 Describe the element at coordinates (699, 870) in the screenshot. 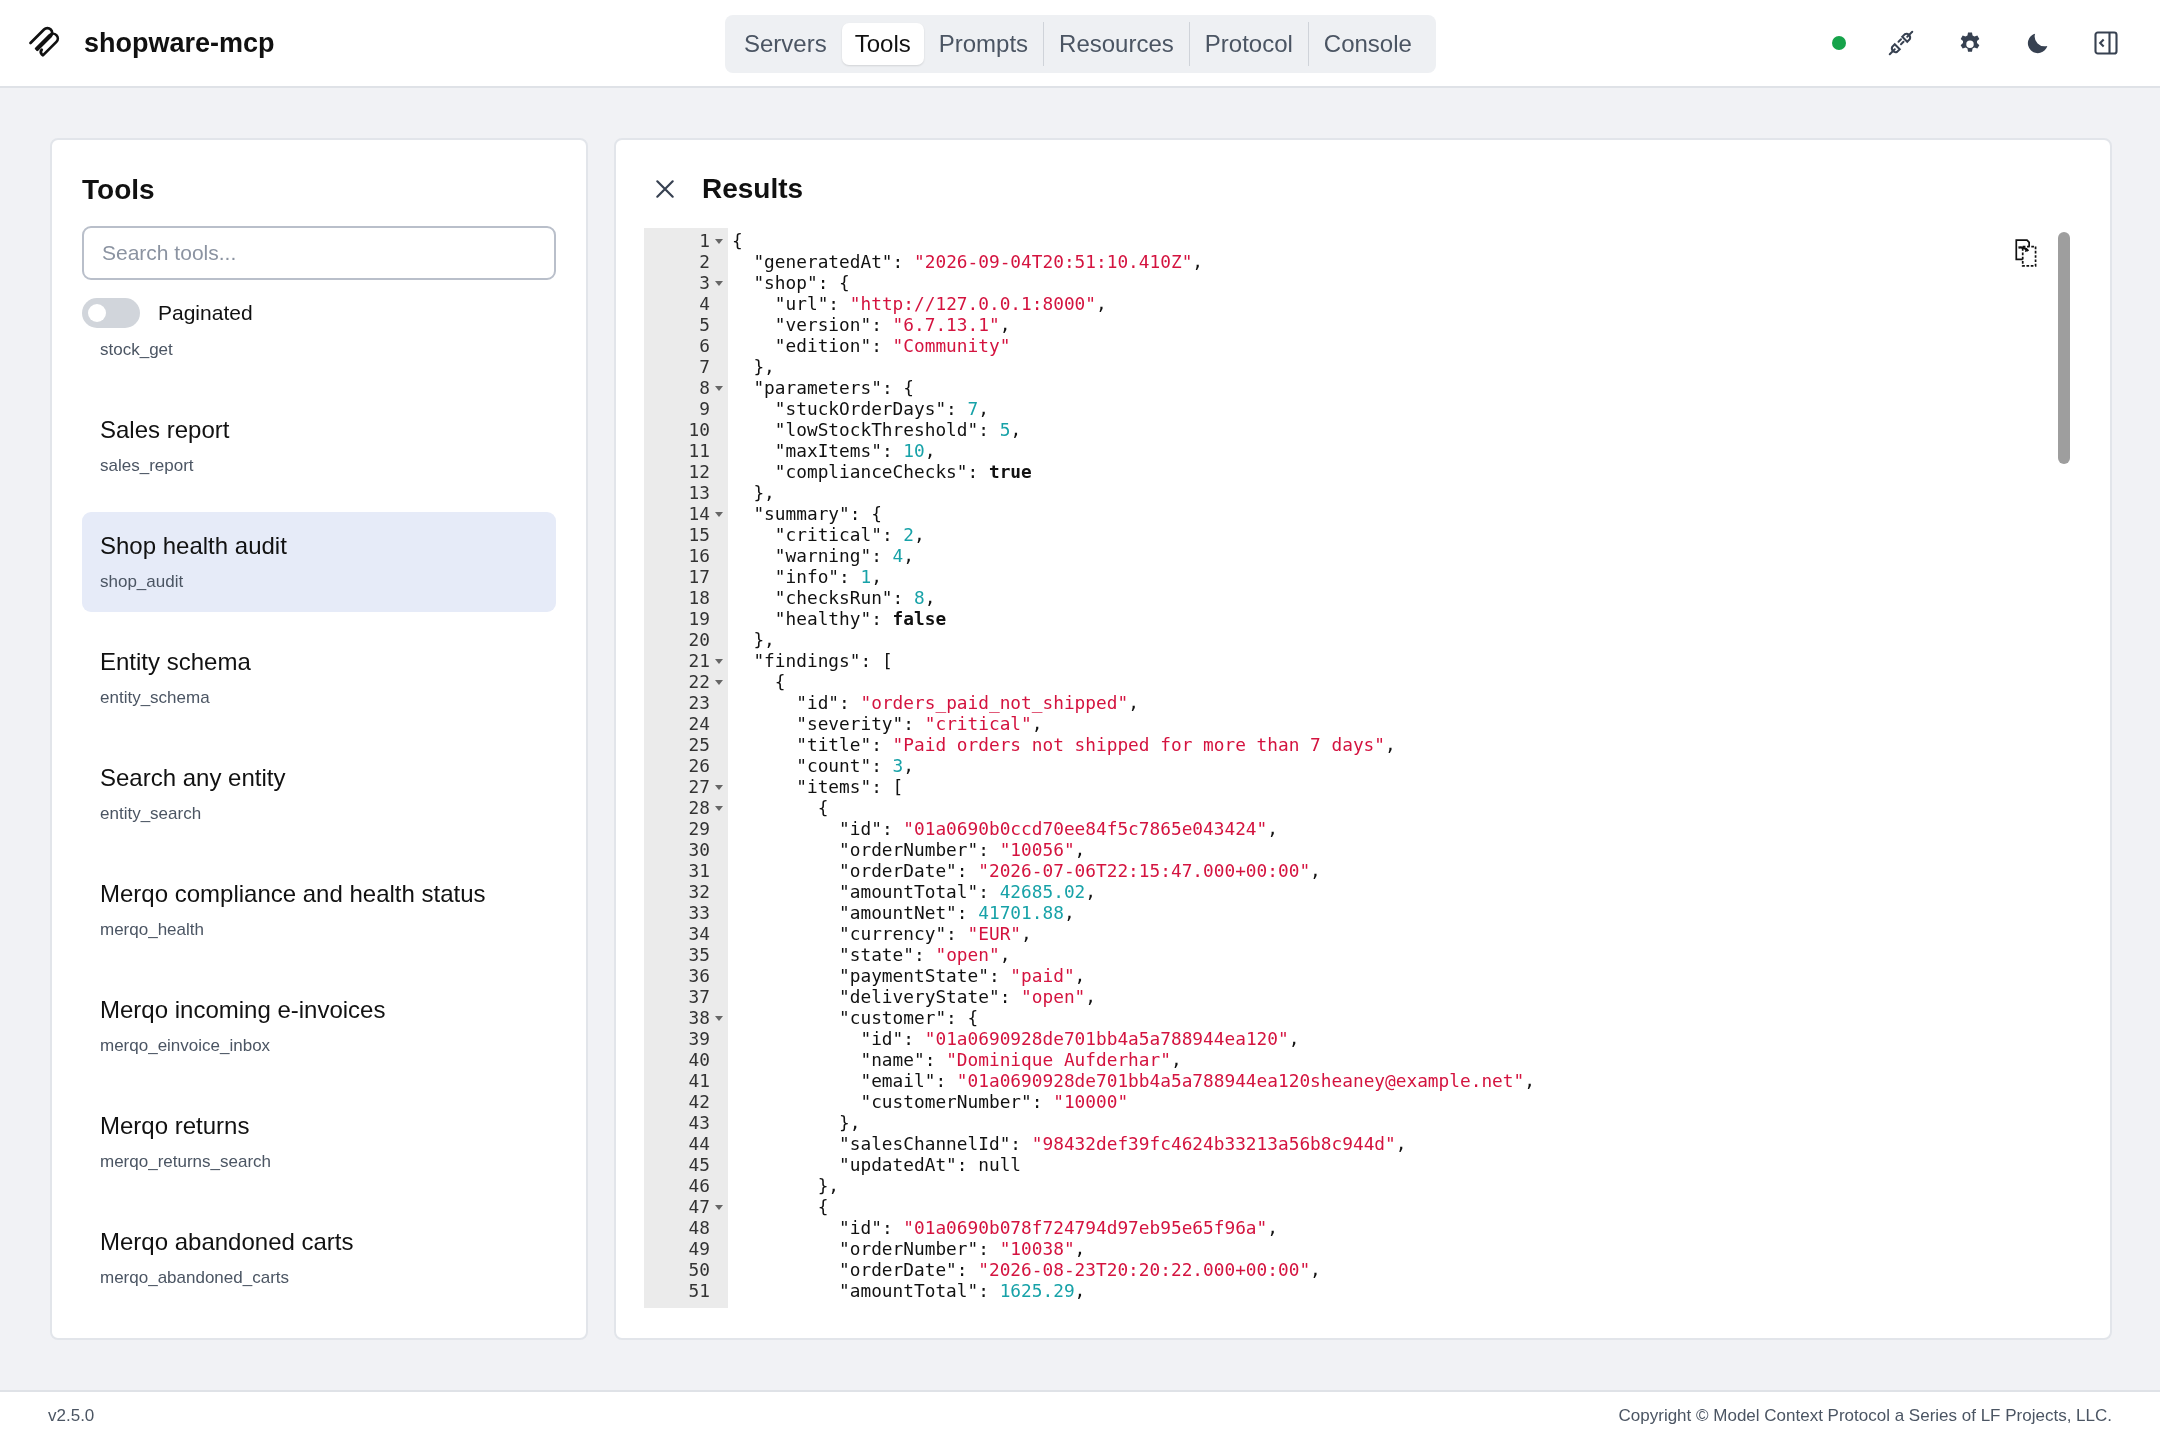

I see `line-number: 31` at that location.